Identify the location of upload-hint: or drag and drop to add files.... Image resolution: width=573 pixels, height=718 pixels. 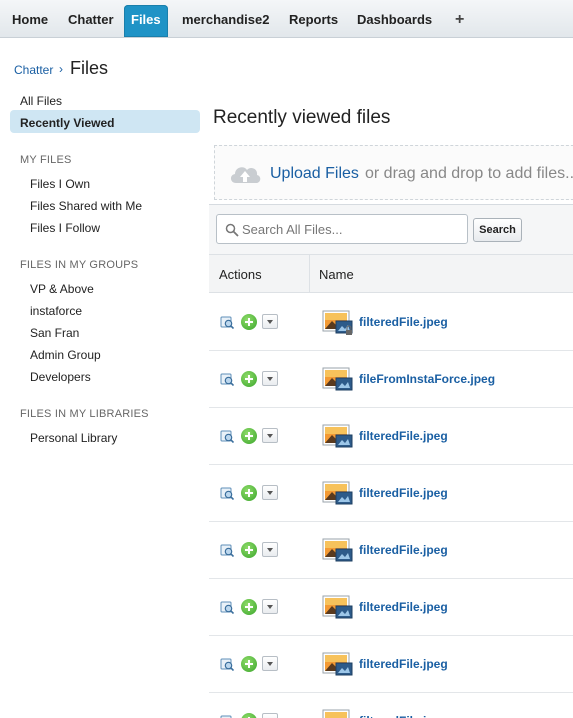
(469, 173).